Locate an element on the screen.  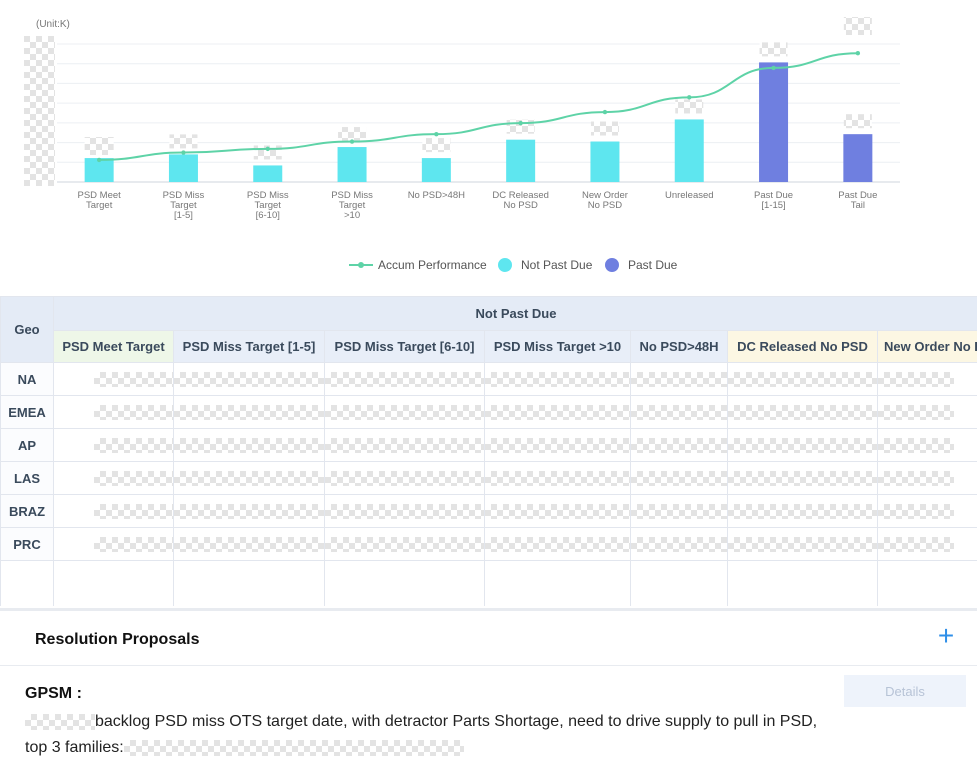
col-header-psd-miss-target-gt10: PSD Miss Target >10 is located at coordinates (557, 346).